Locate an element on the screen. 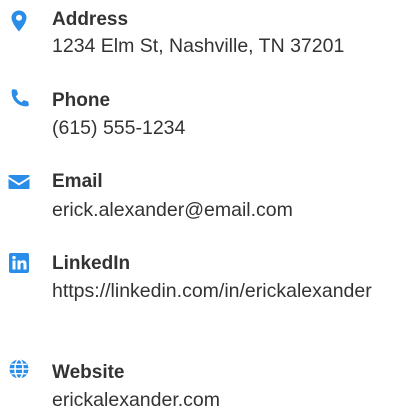 The width and height of the screenshot is (403, 418). linkedin-value: https://linkedin.com/in/erickalexander is located at coordinates (222, 291).